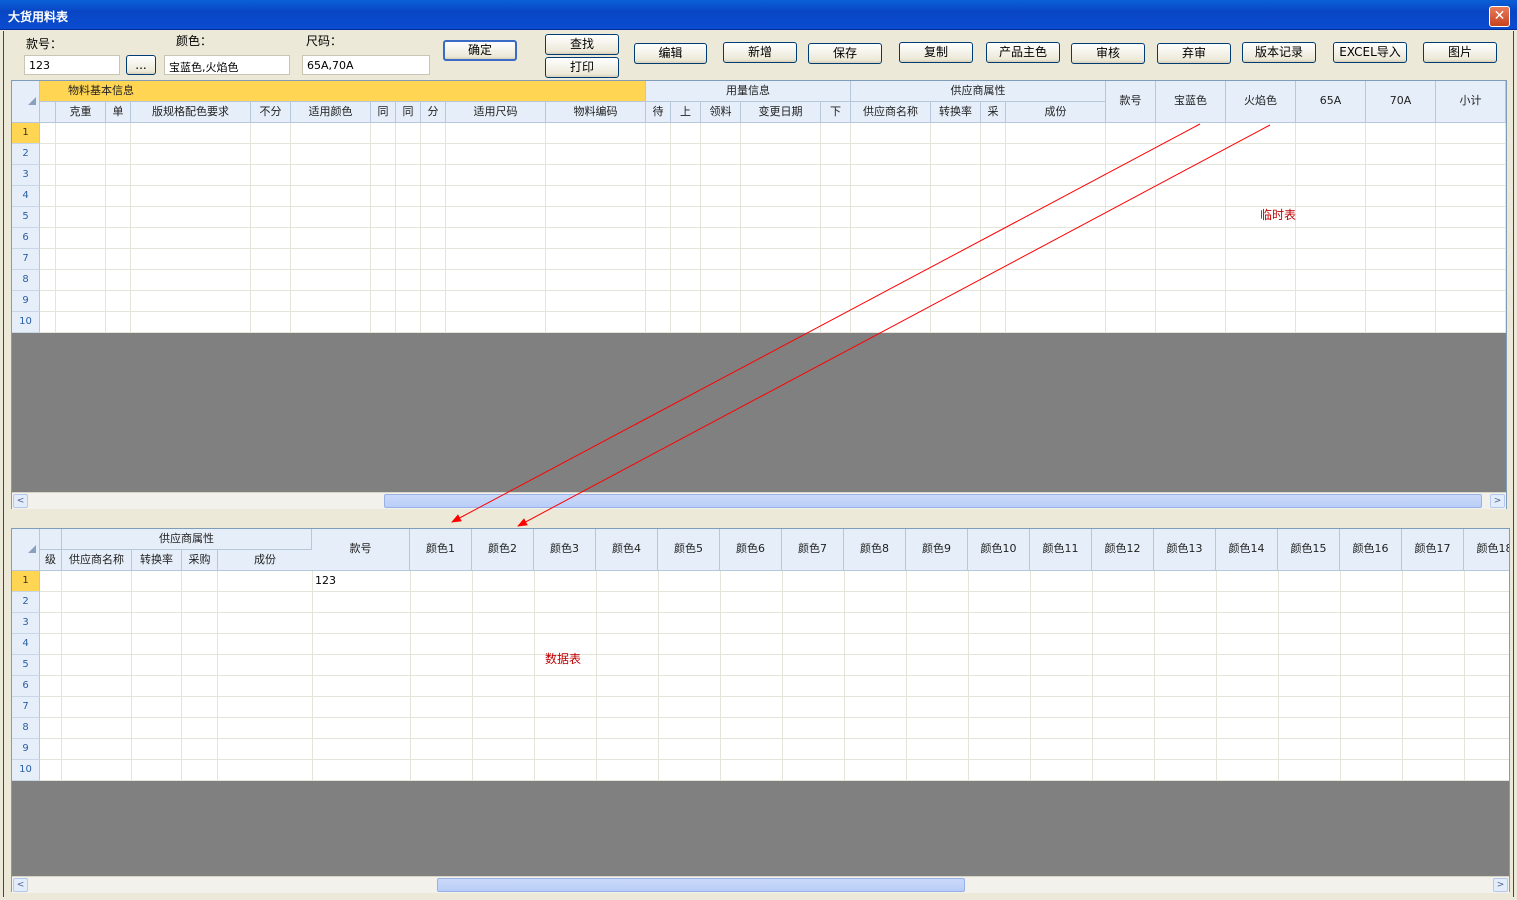 The height and width of the screenshot is (900, 1517). I want to click on col-header: 颜色18, so click(1486, 550).